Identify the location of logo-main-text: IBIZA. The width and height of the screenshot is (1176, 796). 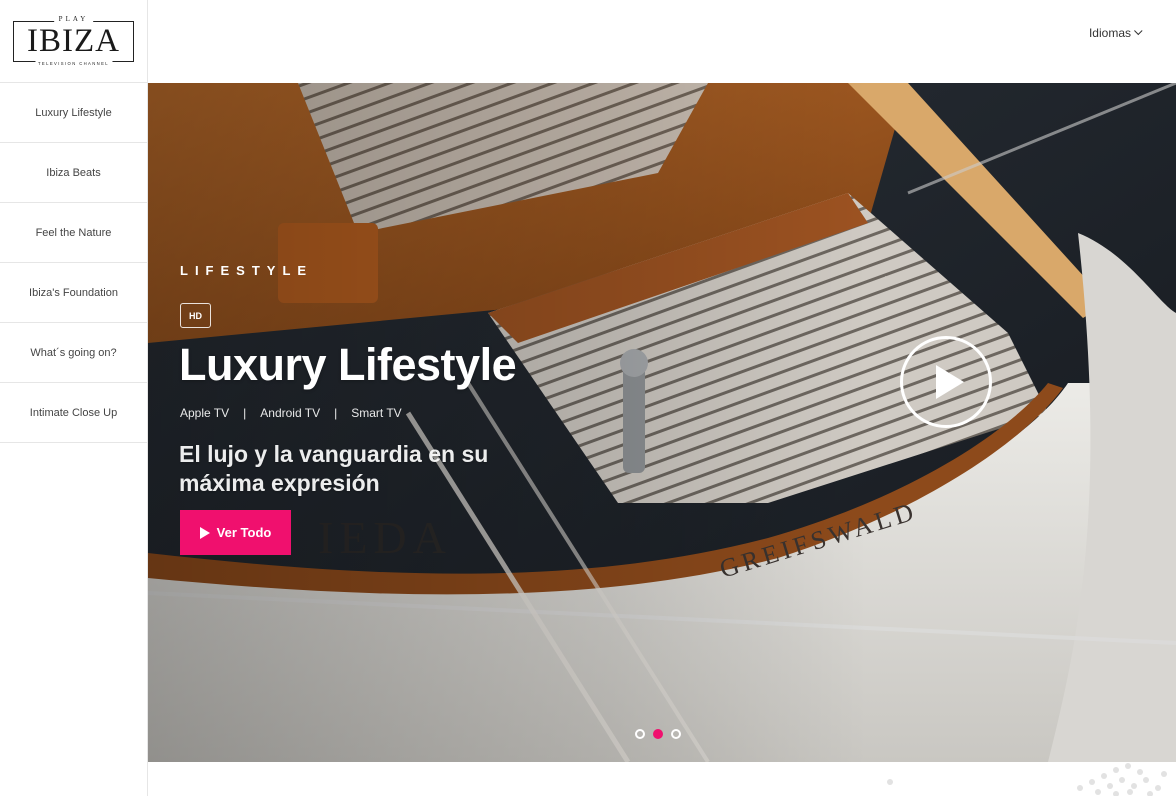
(73, 40).